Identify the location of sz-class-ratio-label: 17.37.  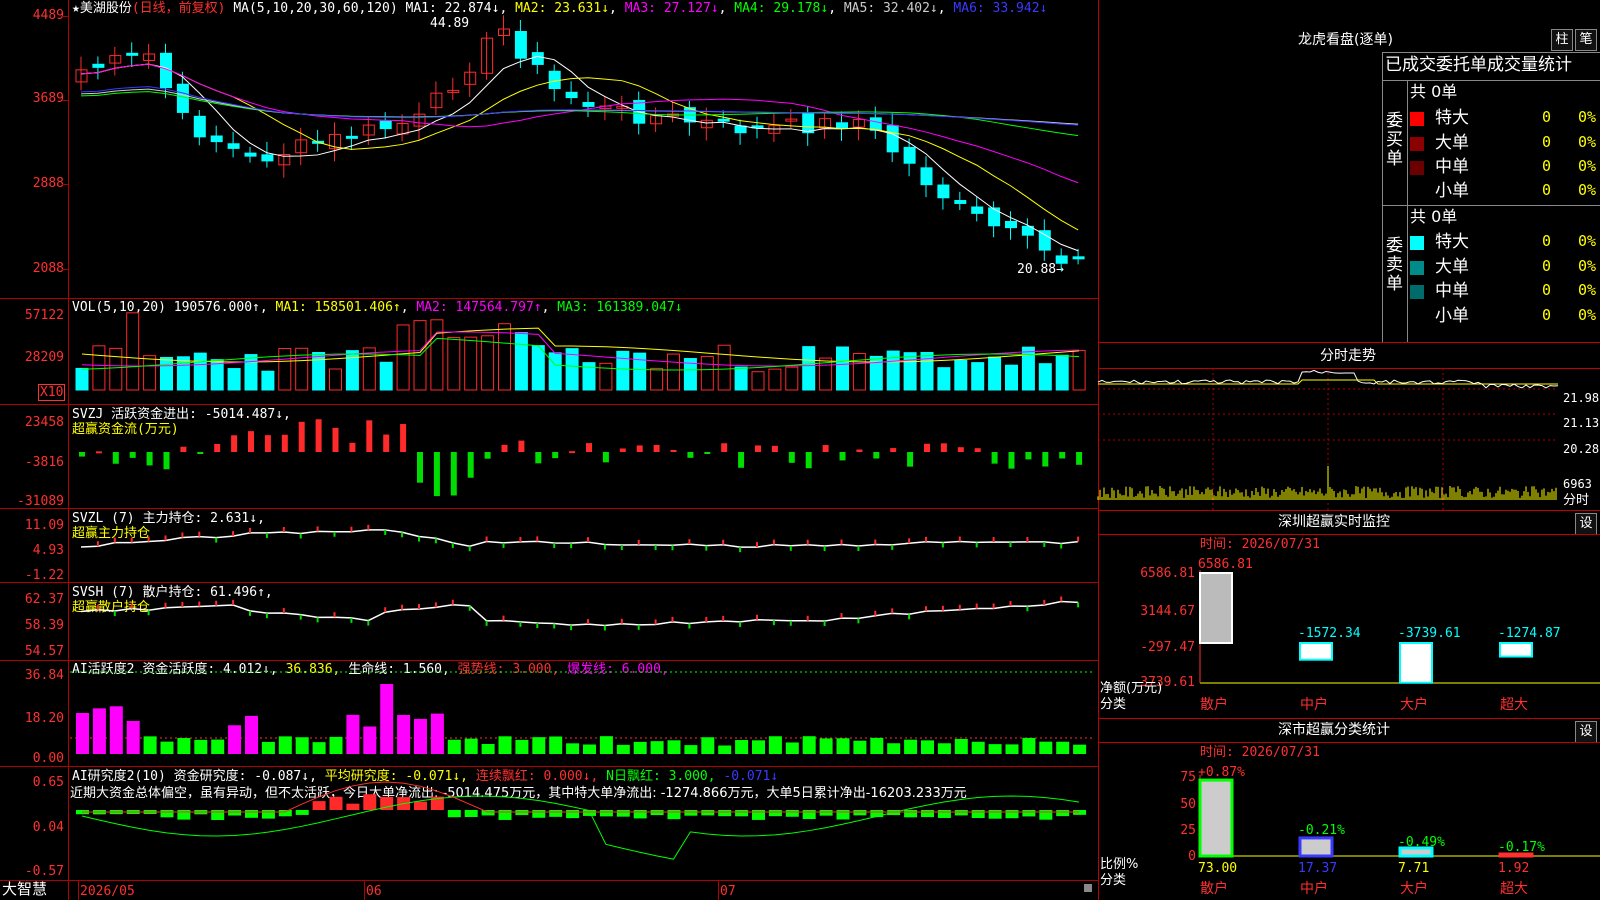
(1318, 868).